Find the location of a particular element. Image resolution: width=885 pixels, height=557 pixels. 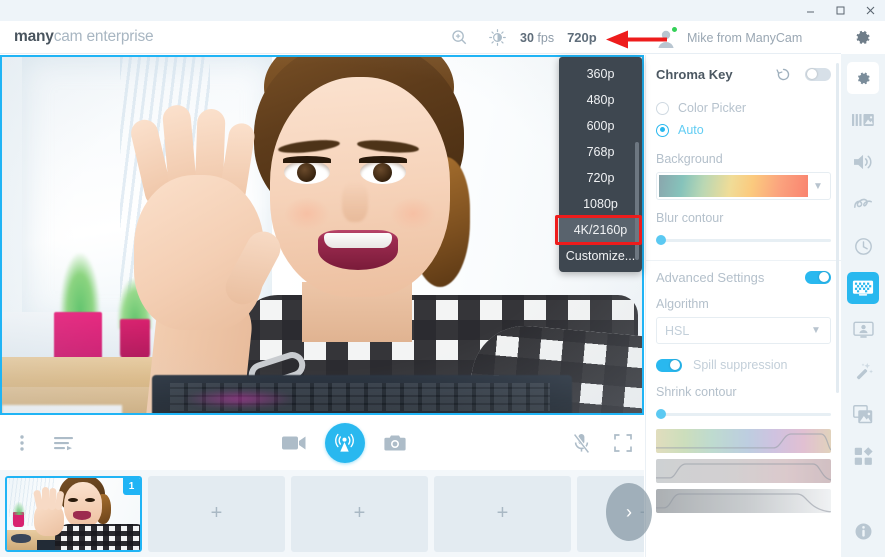

fps-value: 30 is located at coordinates (527, 37).